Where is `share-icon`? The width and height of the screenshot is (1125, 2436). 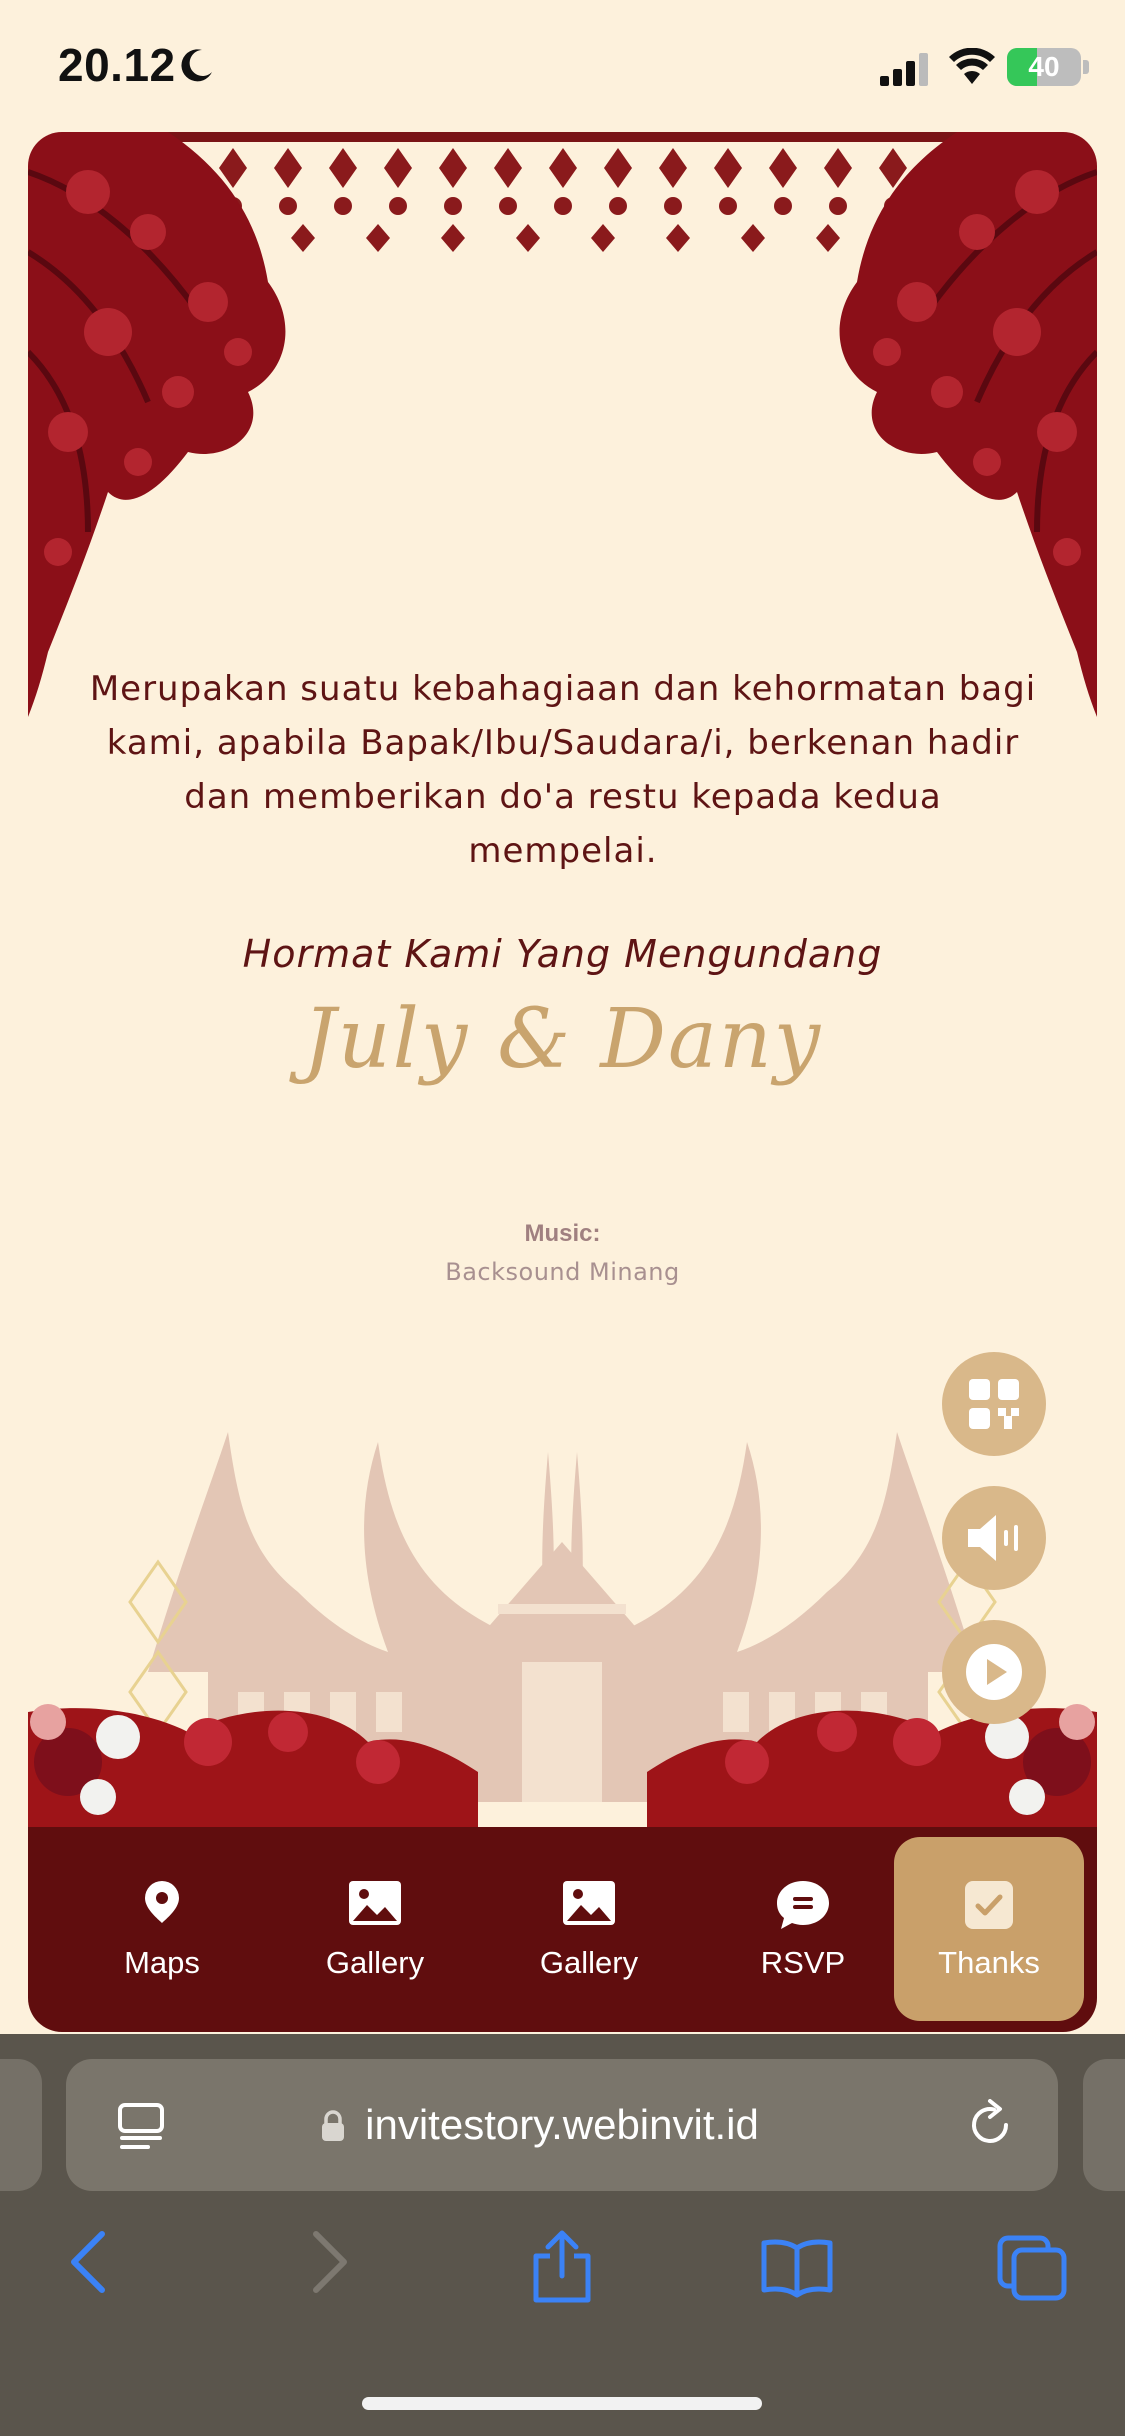
share-icon is located at coordinates (562, 2268).